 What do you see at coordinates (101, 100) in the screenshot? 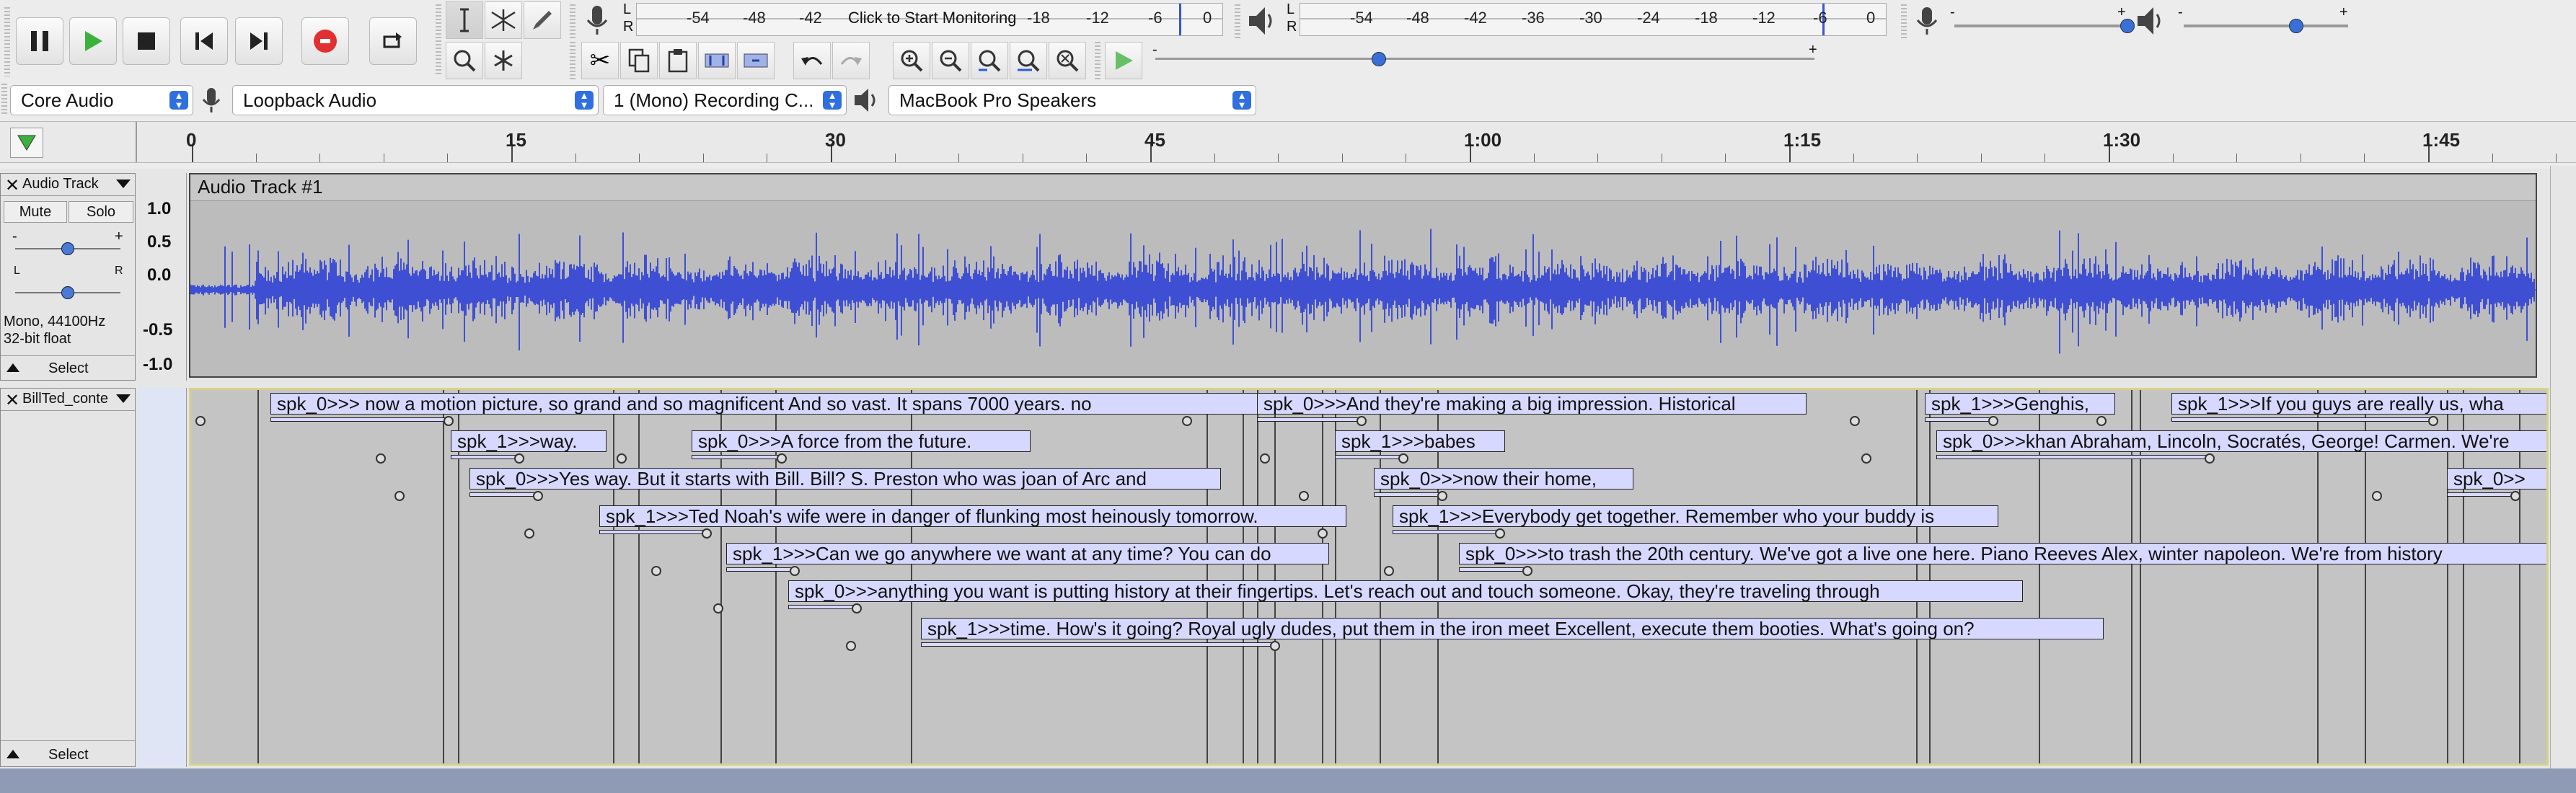
I see `audio-host-select: Core Audio ▲ ▼` at bounding box center [101, 100].